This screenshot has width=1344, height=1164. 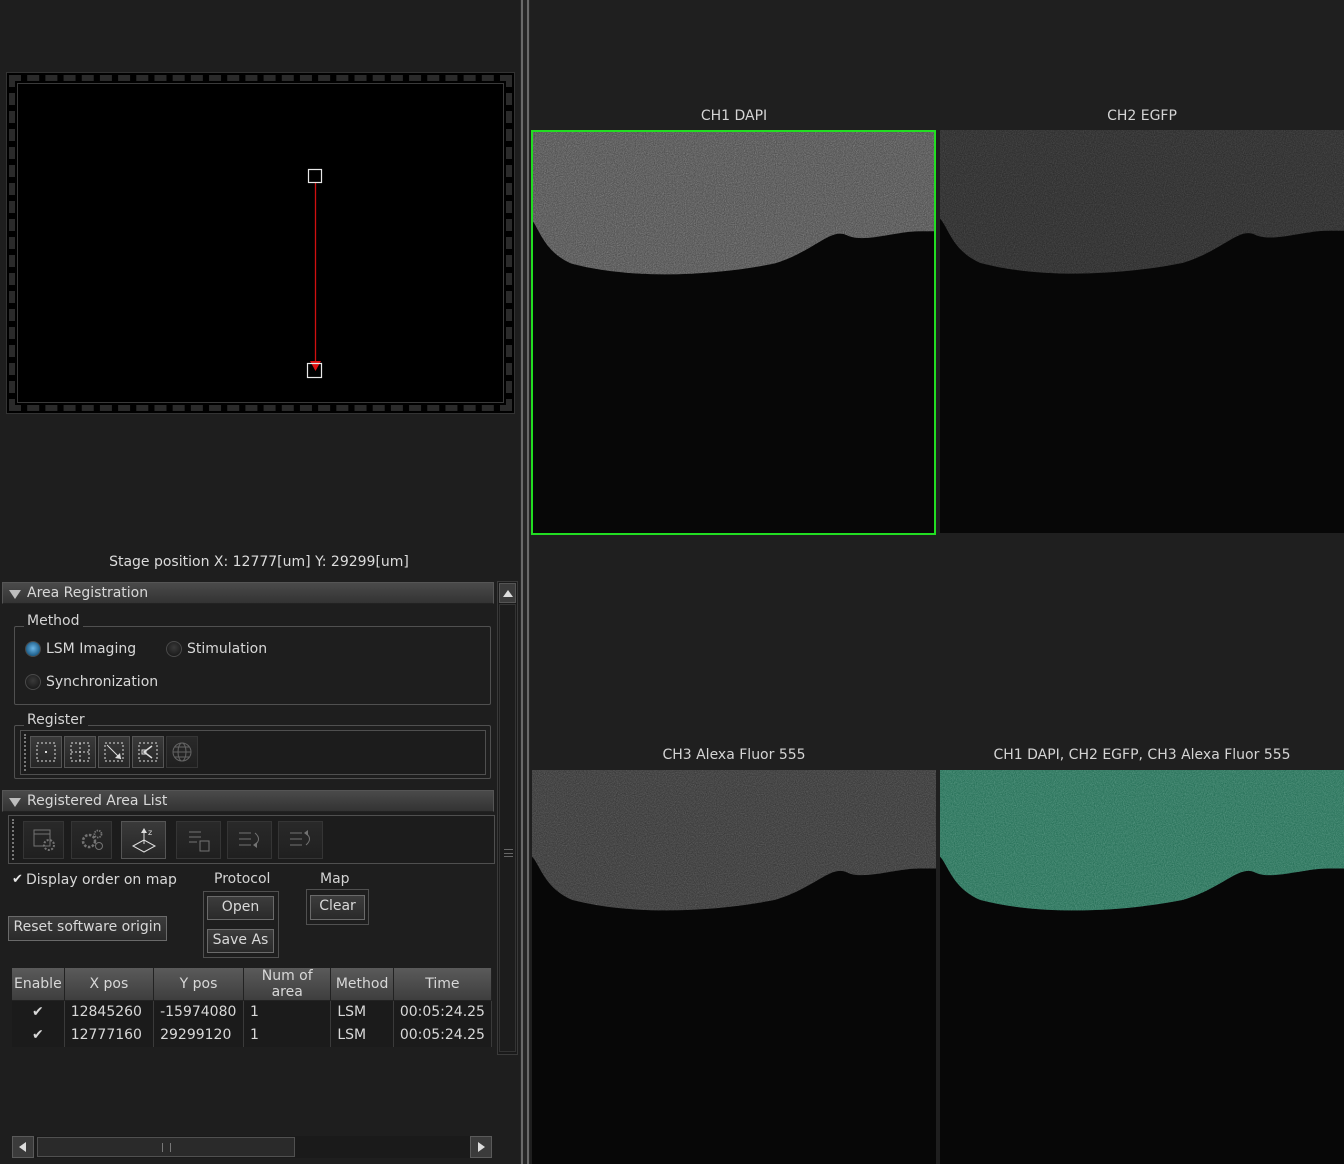 What do you see at coordinates (56, 720) in the screenshot?
I see `register-group-label: Register` at bounding box center [56, 720].